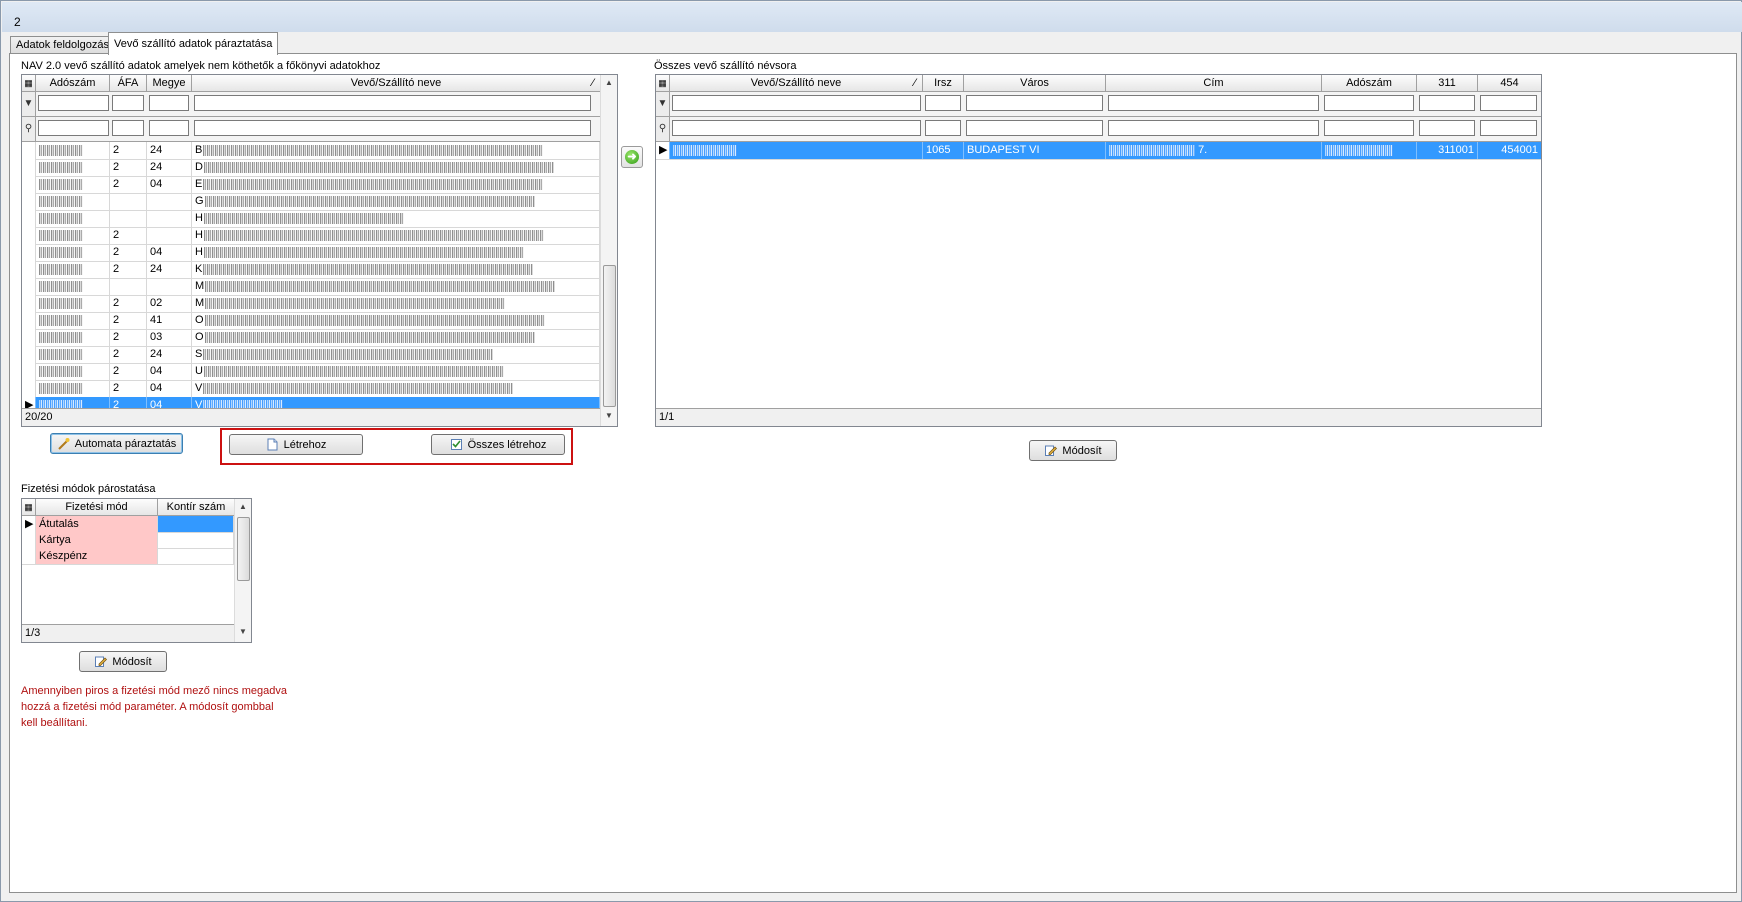 The image size is (1742, 902). I want to click on rsearch-irsz-input, so click(943, 128).